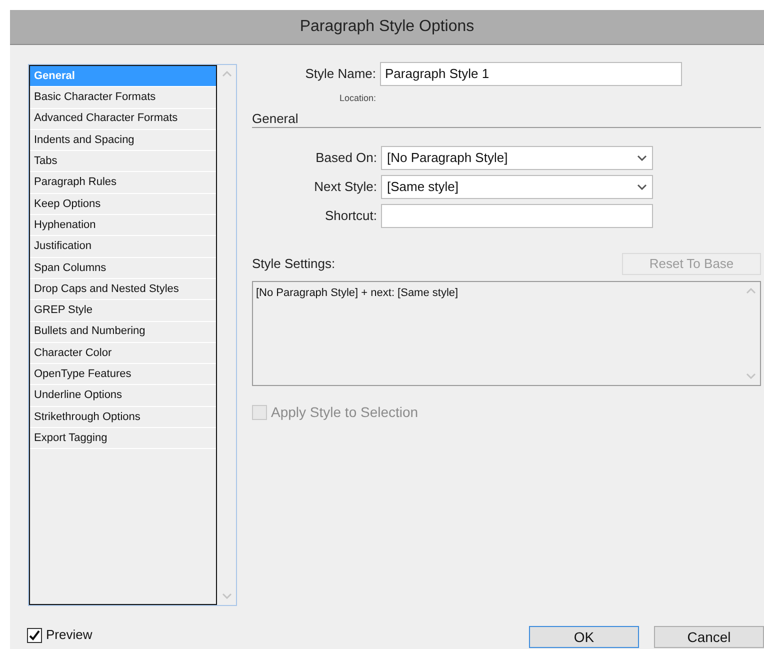  What do you see at coordinates (123, 375) in the screenshot?
I see `sidebar-item: OpenType Features` at bounding box center [123, 375].